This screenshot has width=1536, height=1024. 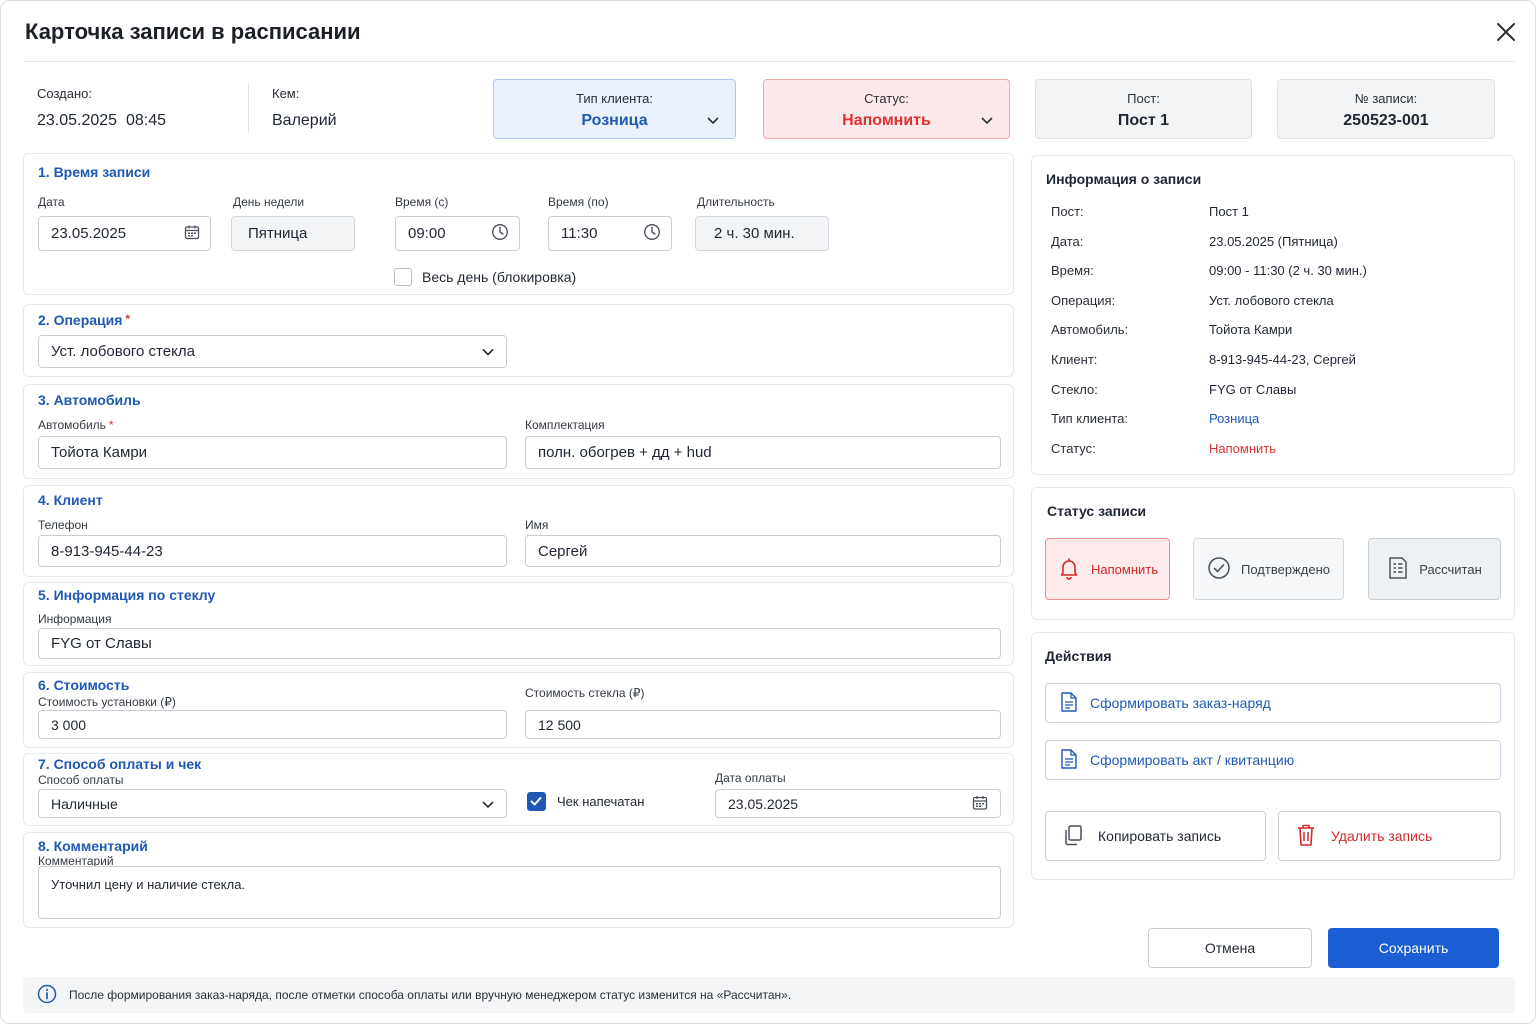 What do you see at coordinates (1398, 569) in the screenshot?
I see `receipt-icon` at bounding box center [1398, 569].